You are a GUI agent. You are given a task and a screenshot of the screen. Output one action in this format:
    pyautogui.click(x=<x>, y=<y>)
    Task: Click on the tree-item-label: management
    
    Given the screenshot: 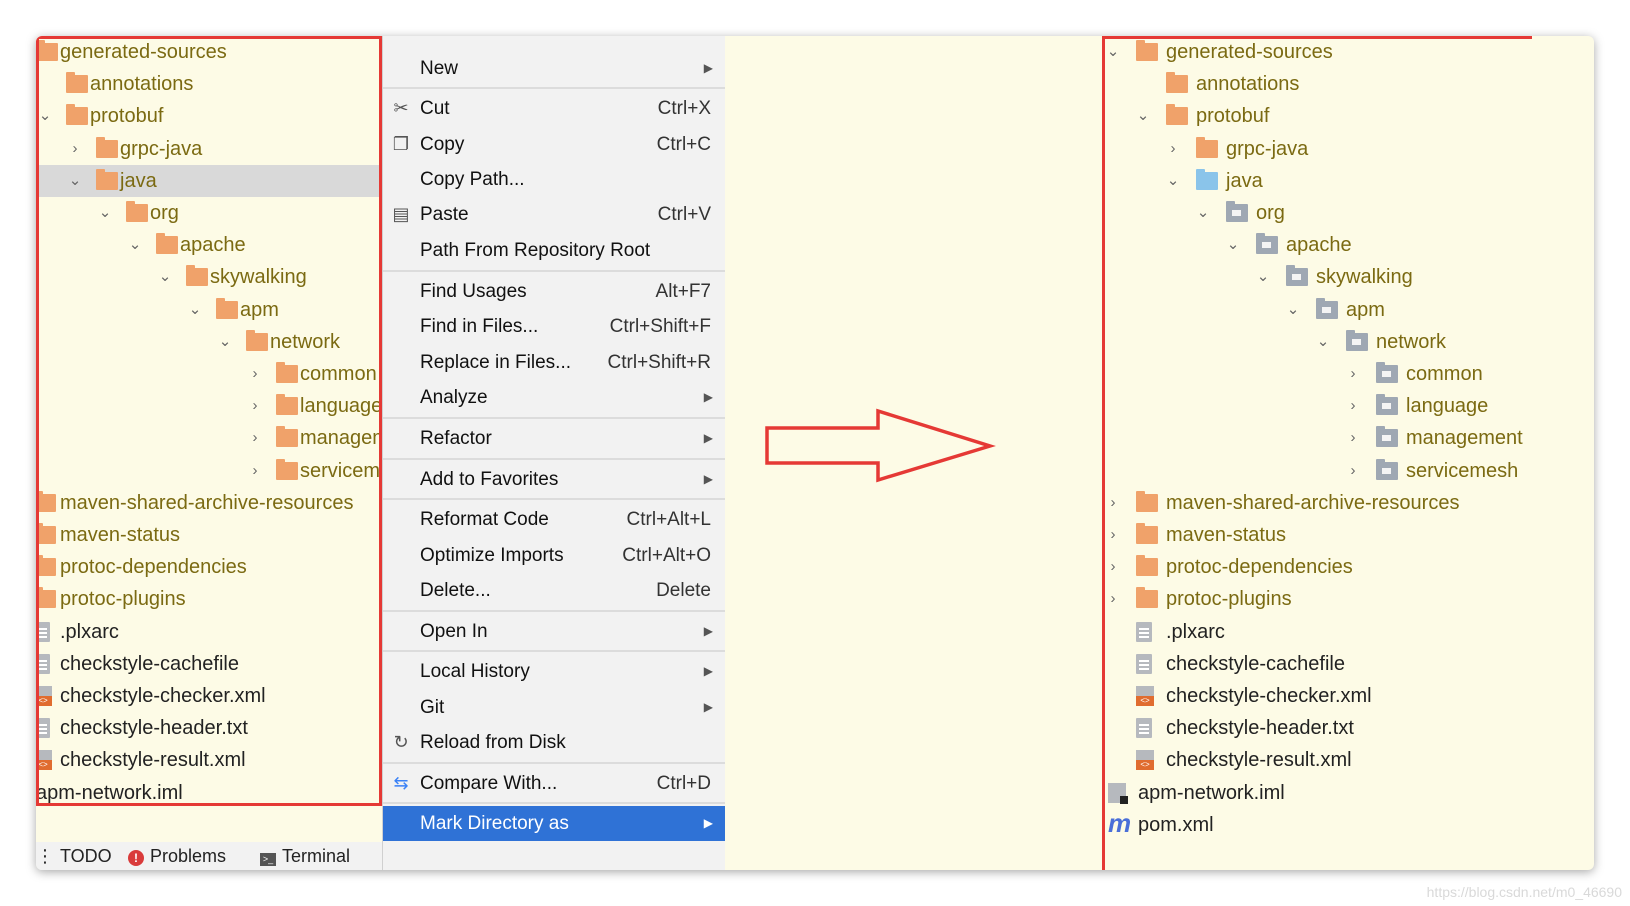 What is the action you would take?
    pyautogui.click(x=1464, y=438)
    